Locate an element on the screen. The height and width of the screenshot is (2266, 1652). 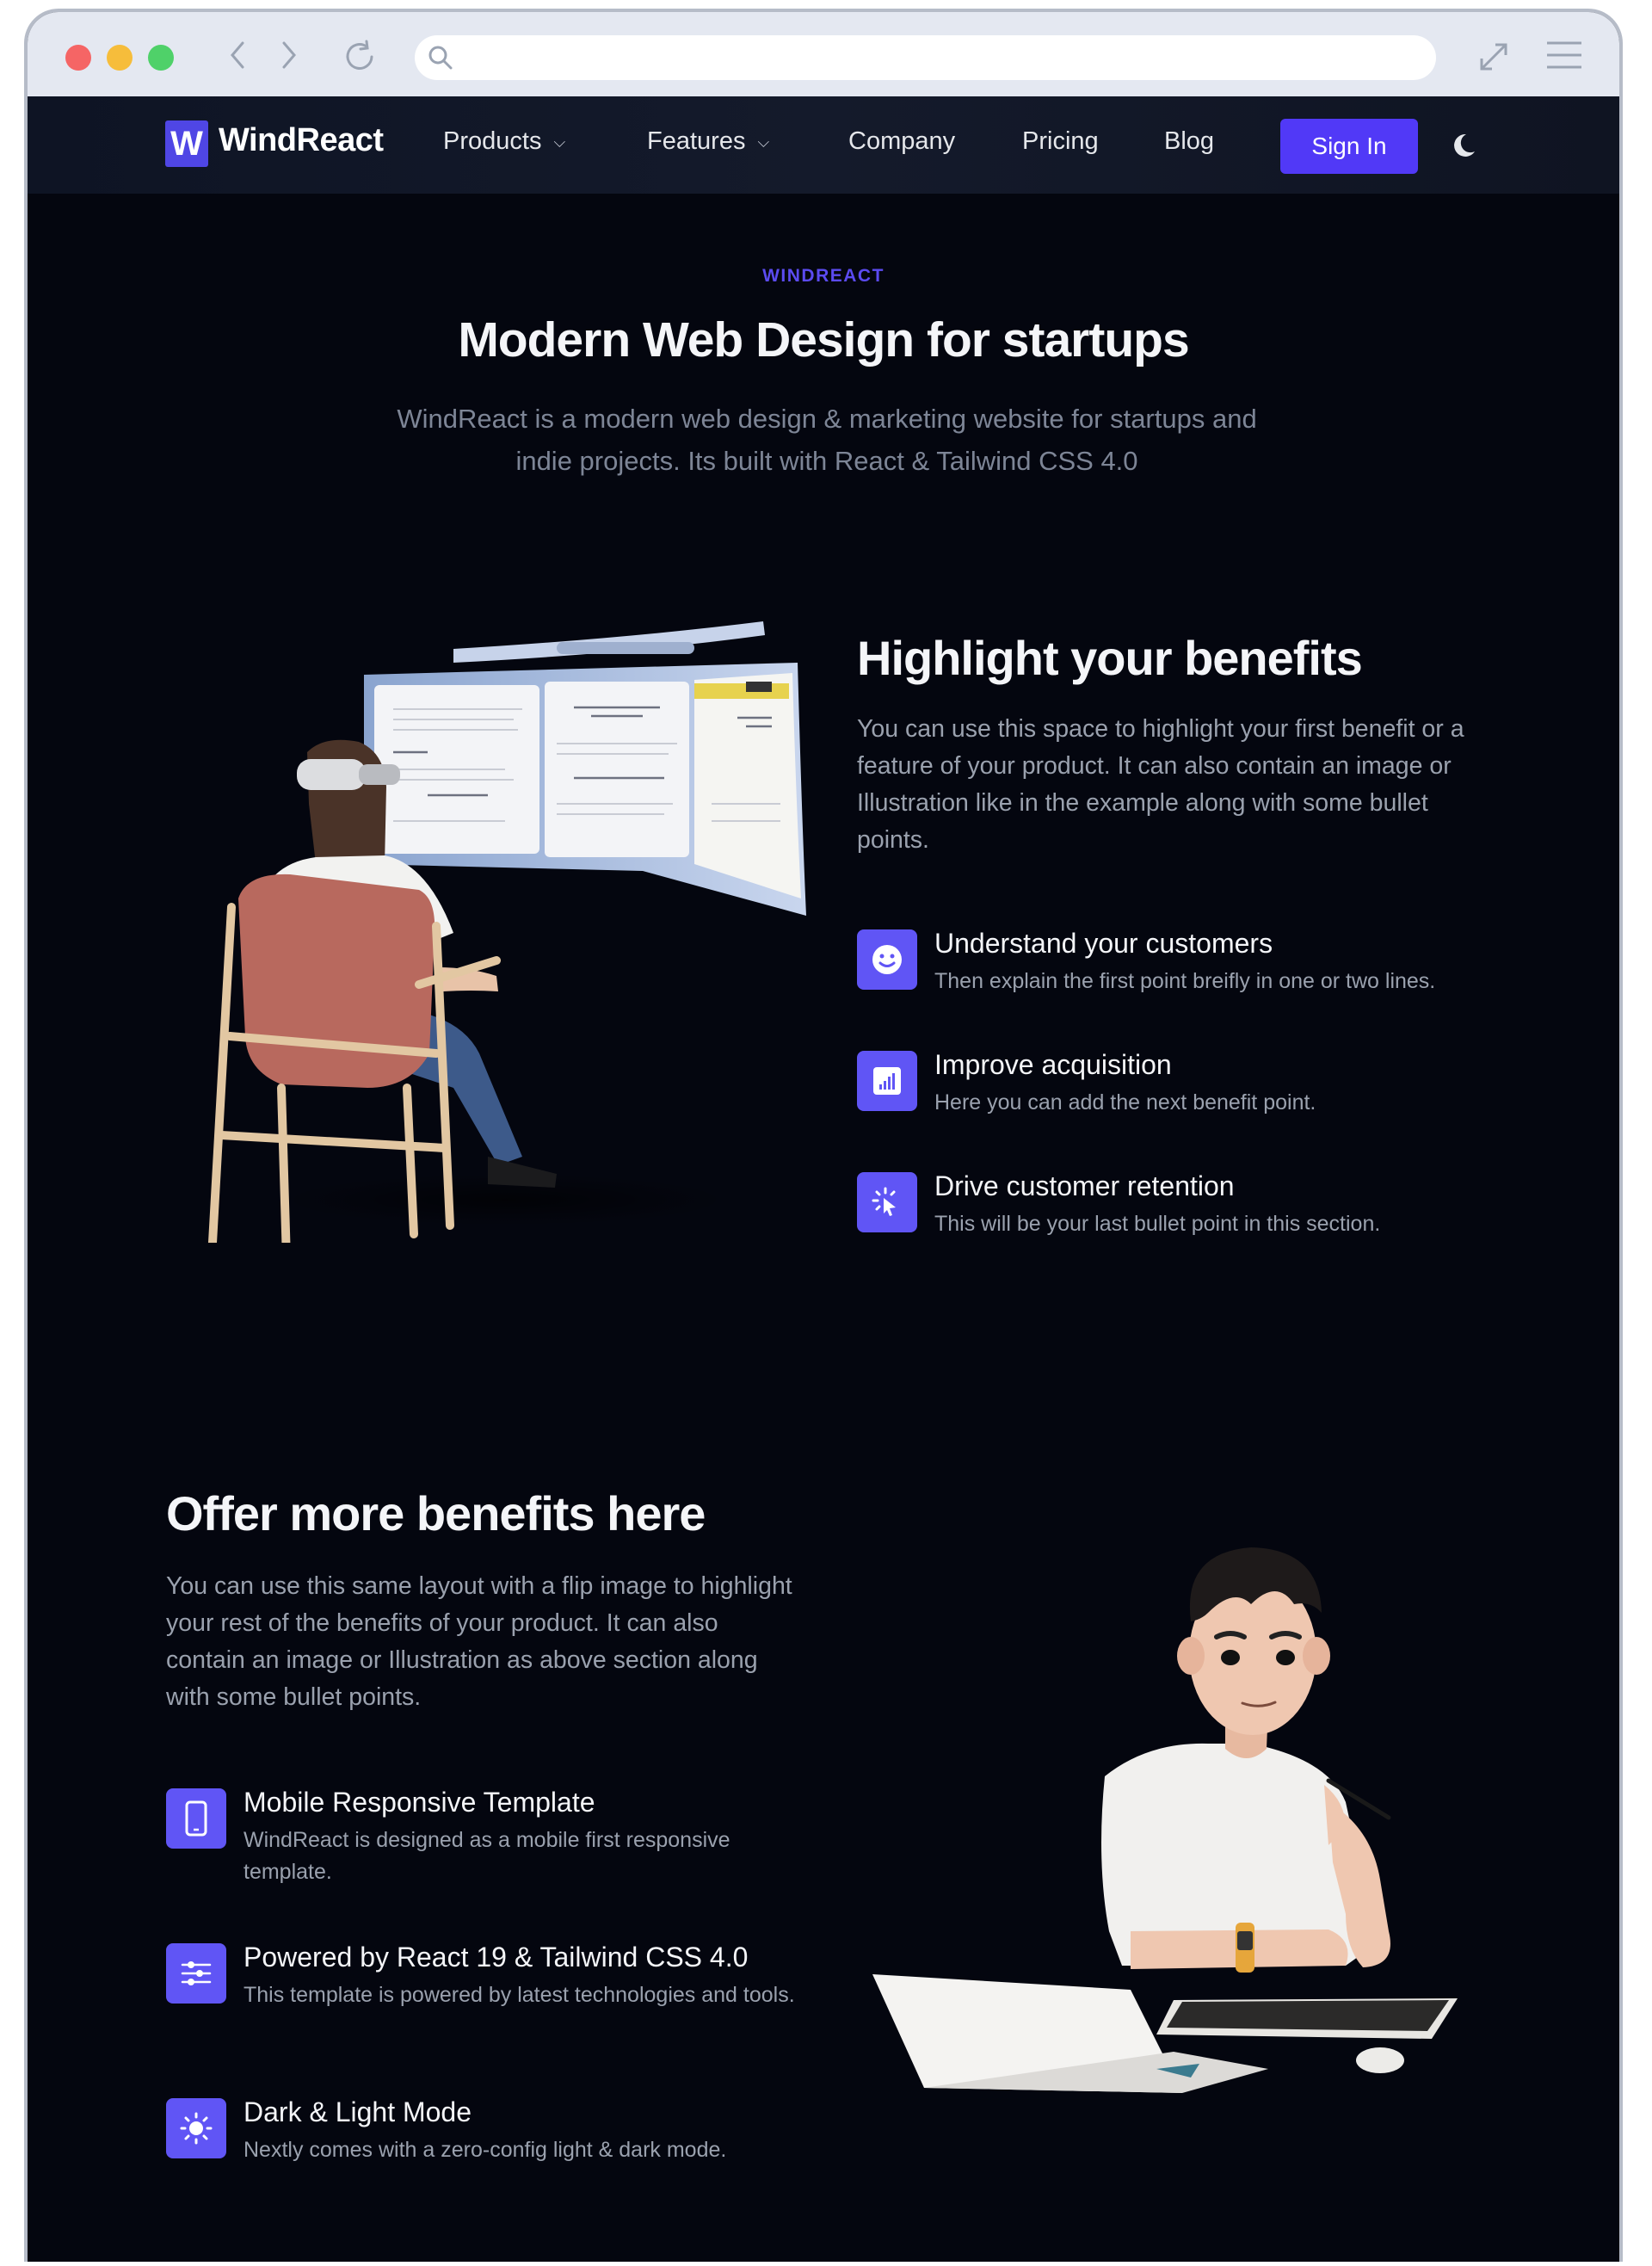
cursor-click-icon is located at coordinates (887, 1202).